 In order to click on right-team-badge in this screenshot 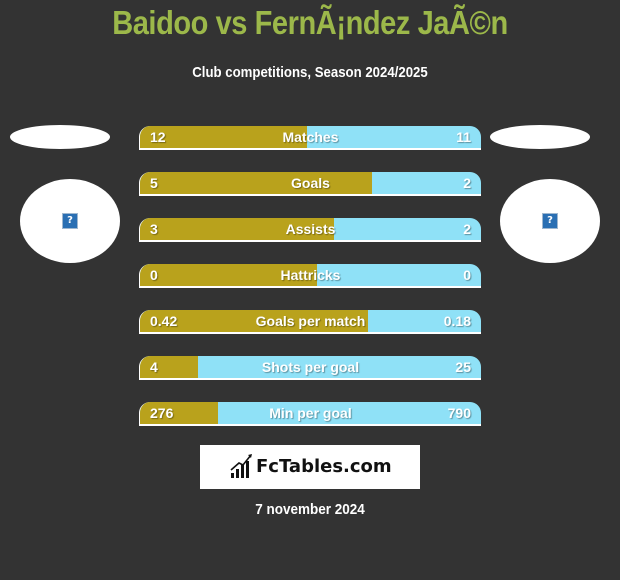, I will do `click(540, 137)`.